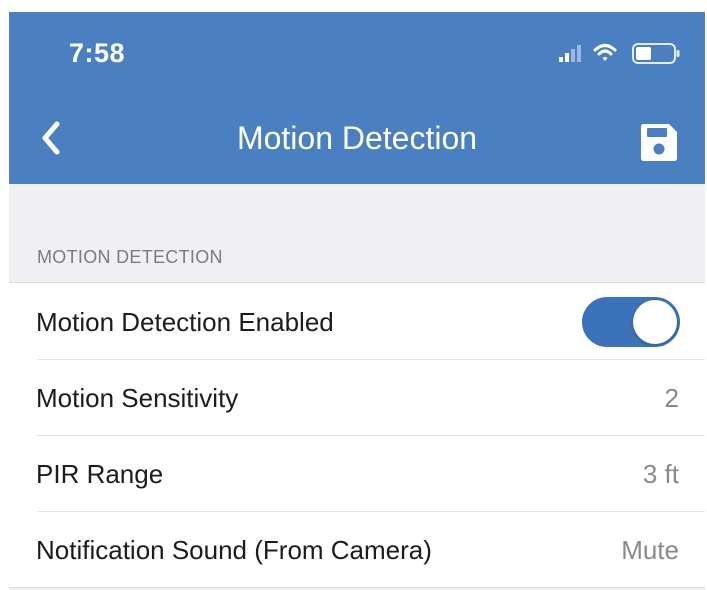 This screenshot has height=590, width=707. Describe the element at coordinates (357, 138) in the screenshot. I see `page-title: Motion Detection` at that location.